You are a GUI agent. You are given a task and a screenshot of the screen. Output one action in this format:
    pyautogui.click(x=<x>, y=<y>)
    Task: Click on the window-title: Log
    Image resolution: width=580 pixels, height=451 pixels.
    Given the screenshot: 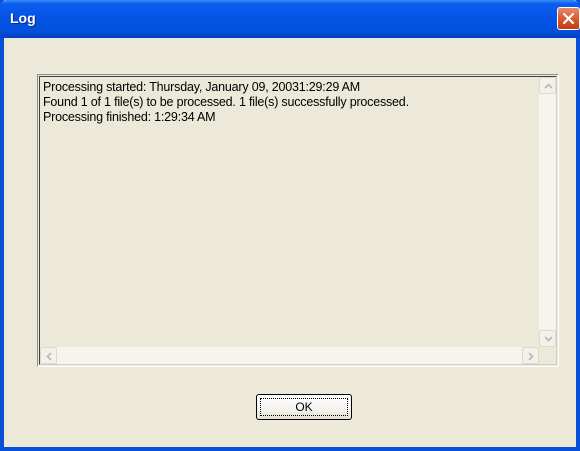 What is the action you would take?
    pyautogui.click(x=23, y=18)
    